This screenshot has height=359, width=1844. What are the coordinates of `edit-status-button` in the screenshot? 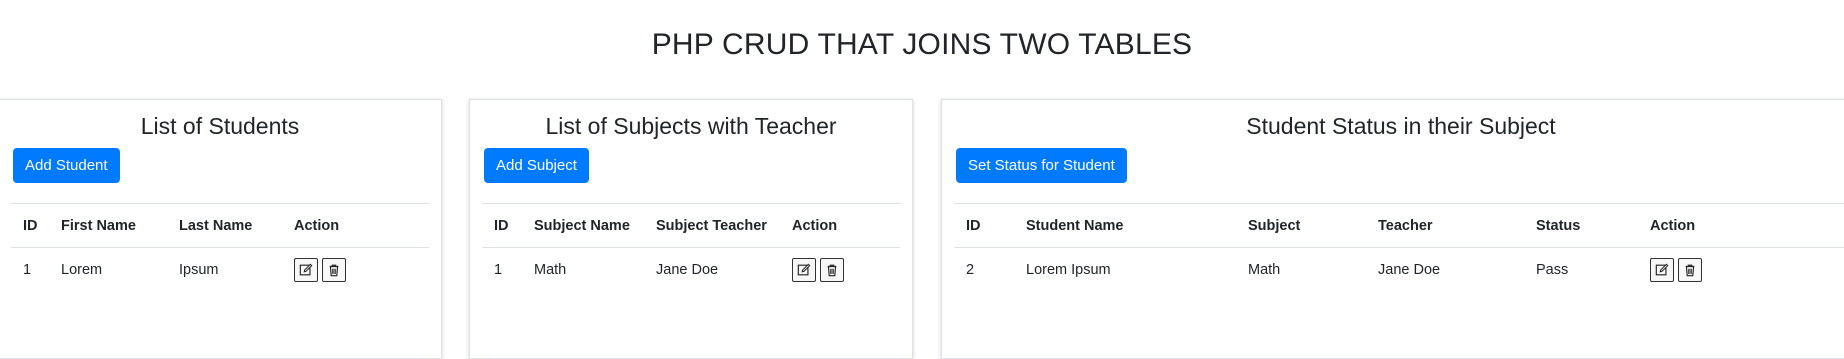 It's located at (1662, 270).